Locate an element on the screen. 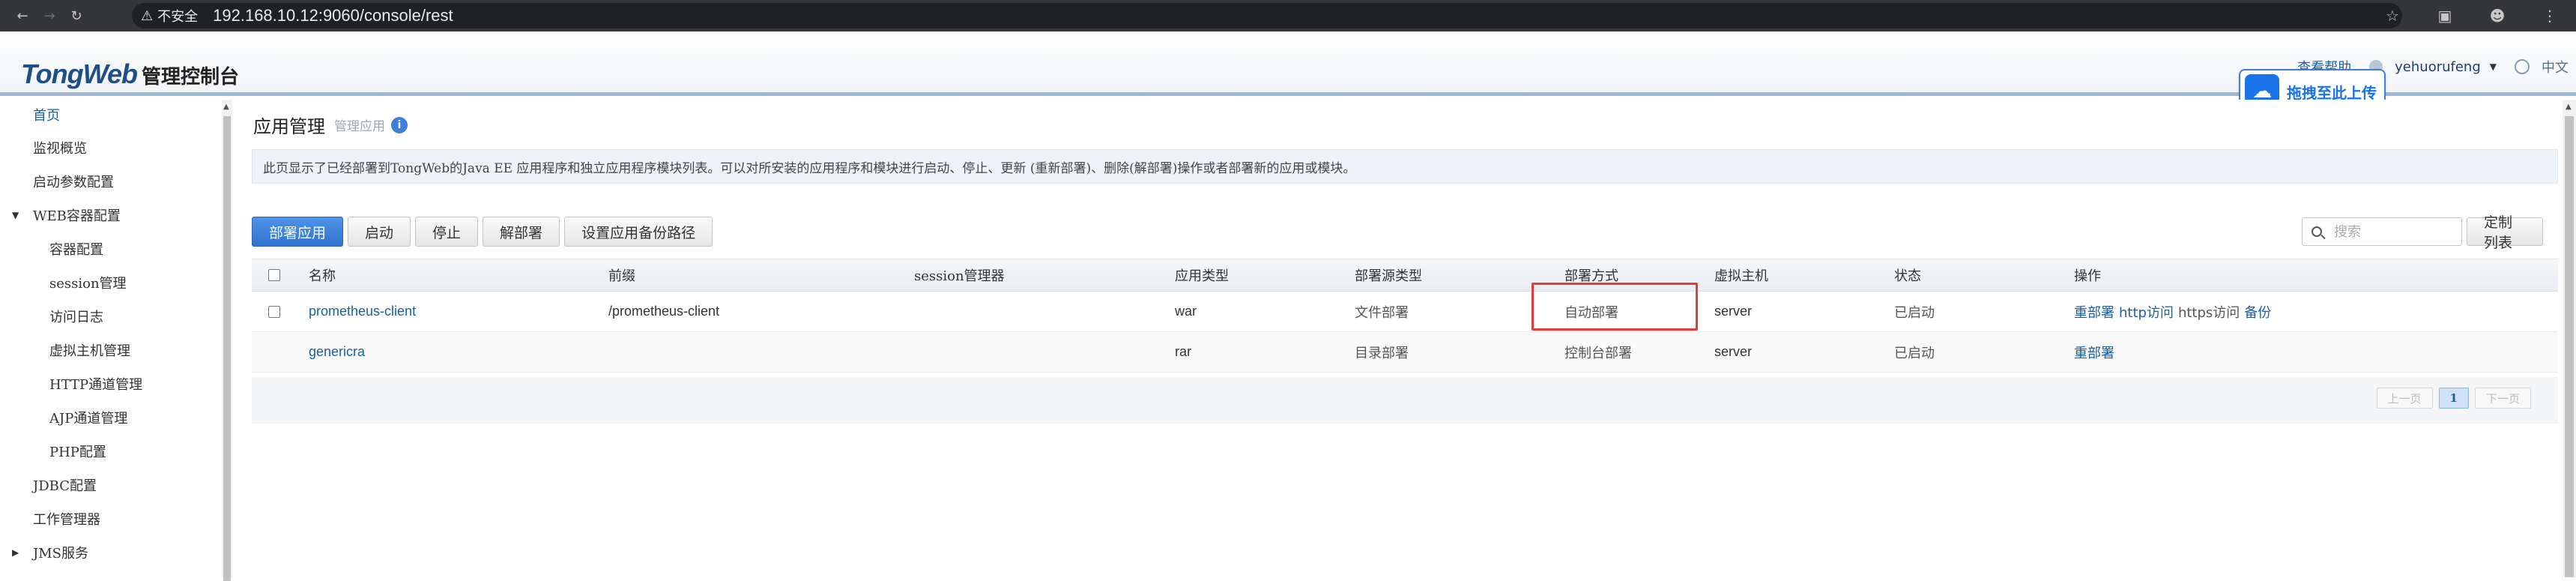  row-ops: 重部署 is located at coordinates (2096, 352).